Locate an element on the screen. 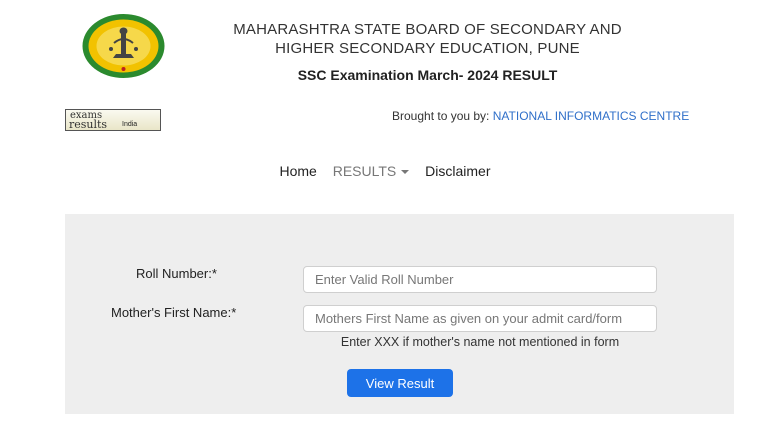 The image size is (770, 431). main-nav: Home RESULTS Disclaimer is located at coordinates (385, 171).